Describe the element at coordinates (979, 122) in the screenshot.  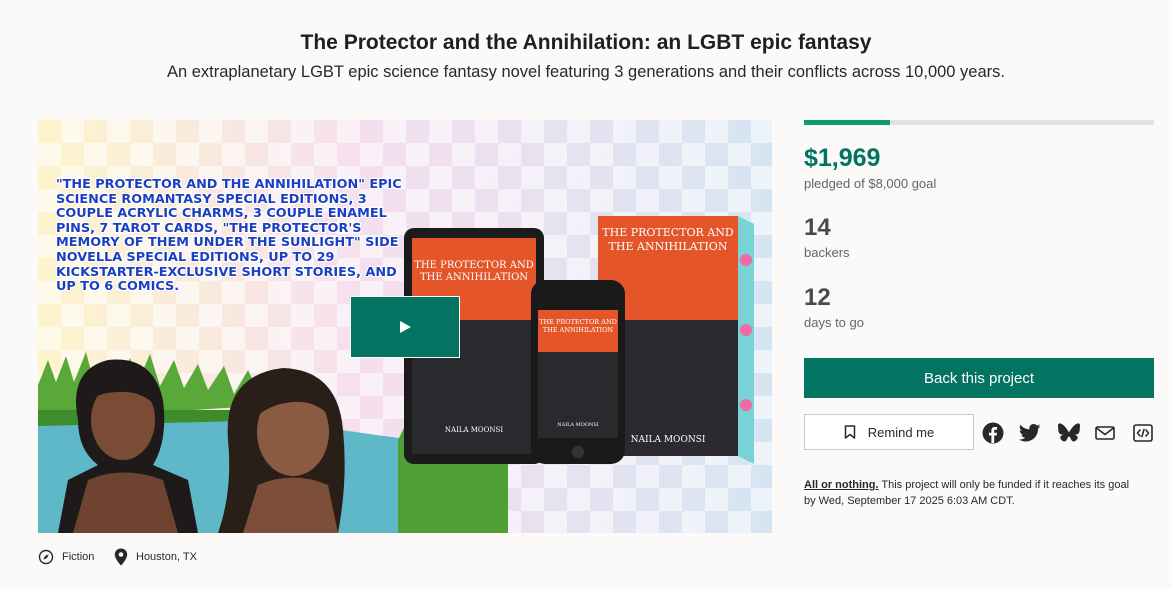
I see `funding-progress-bar` at that location.